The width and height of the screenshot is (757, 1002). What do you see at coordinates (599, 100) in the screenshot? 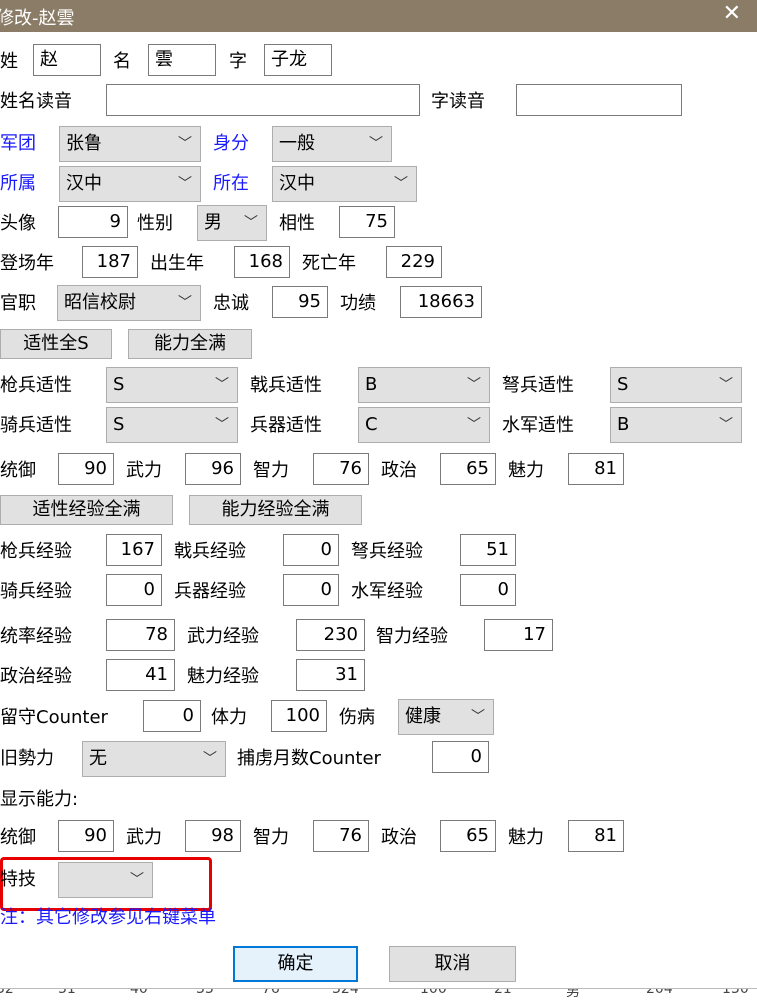
I see `style-reading-field` at bounding box center [599, 100].